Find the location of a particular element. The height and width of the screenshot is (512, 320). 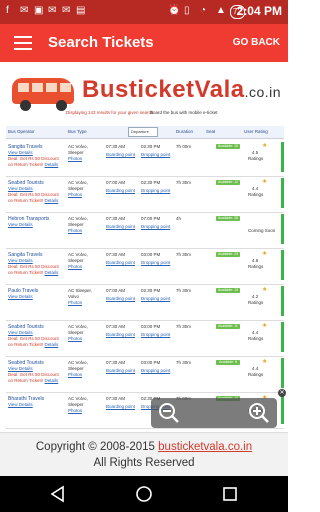

duration: 7h 30m is located at coordinates (184, 290).